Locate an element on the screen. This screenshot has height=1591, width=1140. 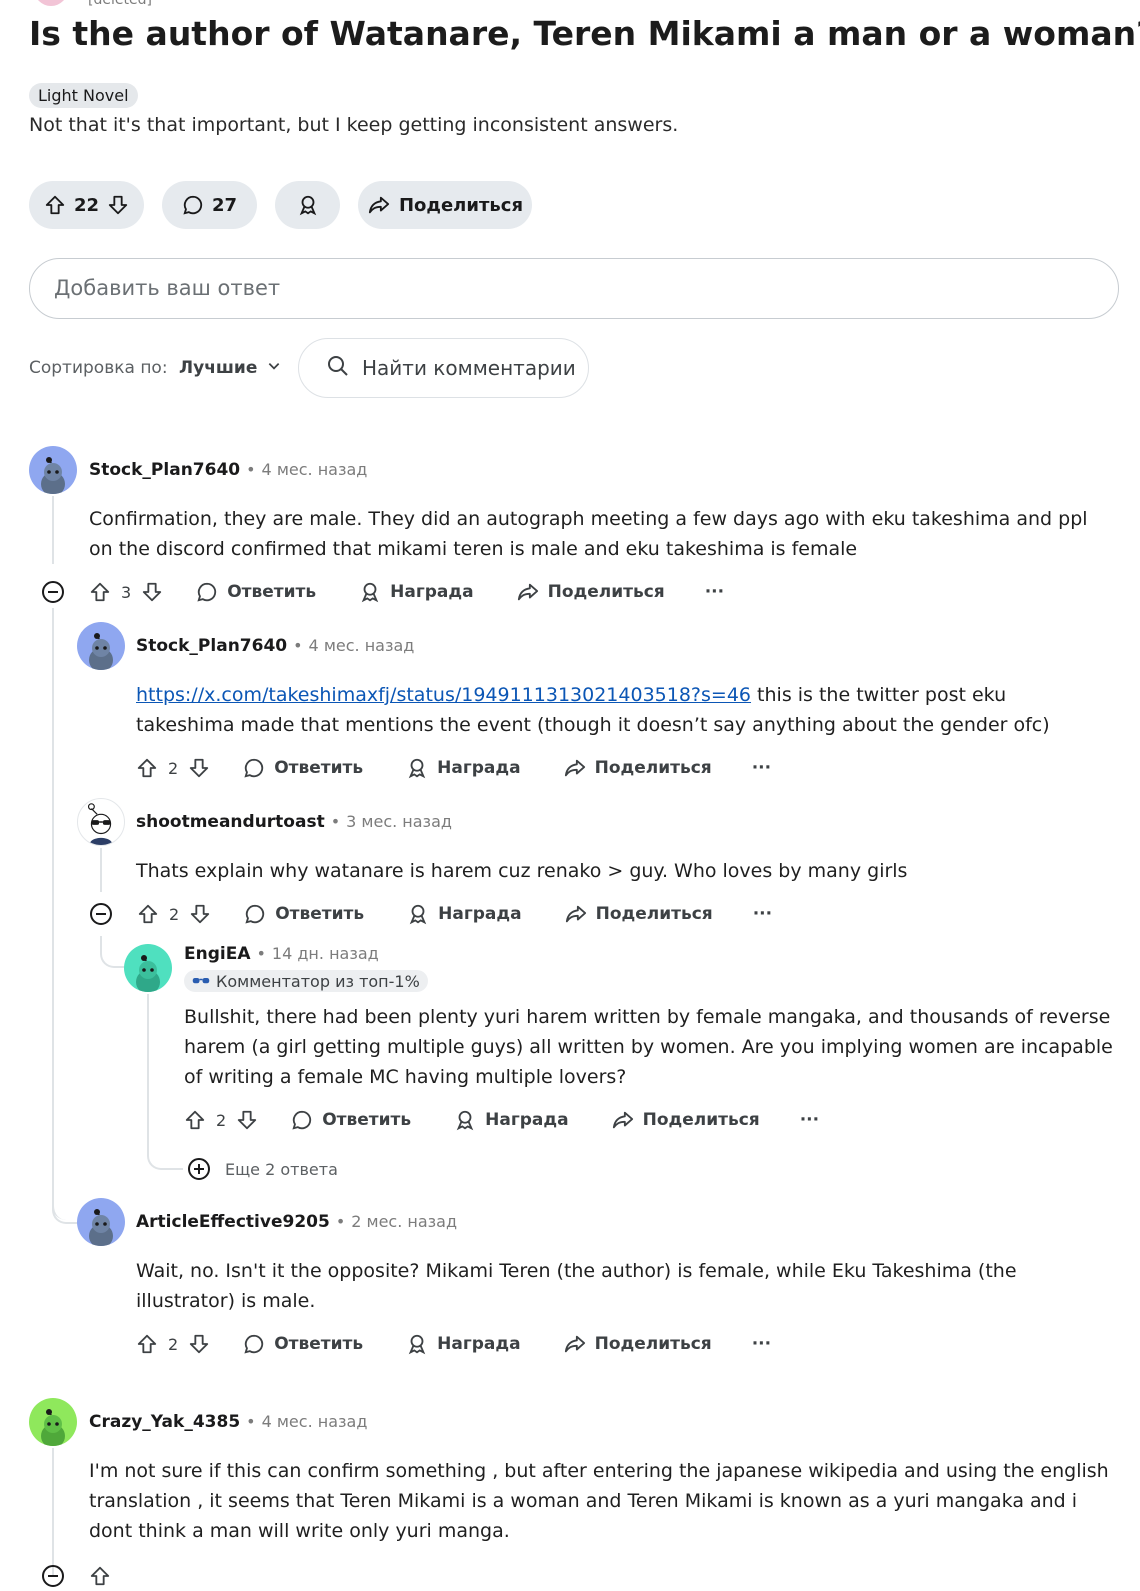
more-replies-button: Еще 2 ответа is located at coordinates (262, 1169).